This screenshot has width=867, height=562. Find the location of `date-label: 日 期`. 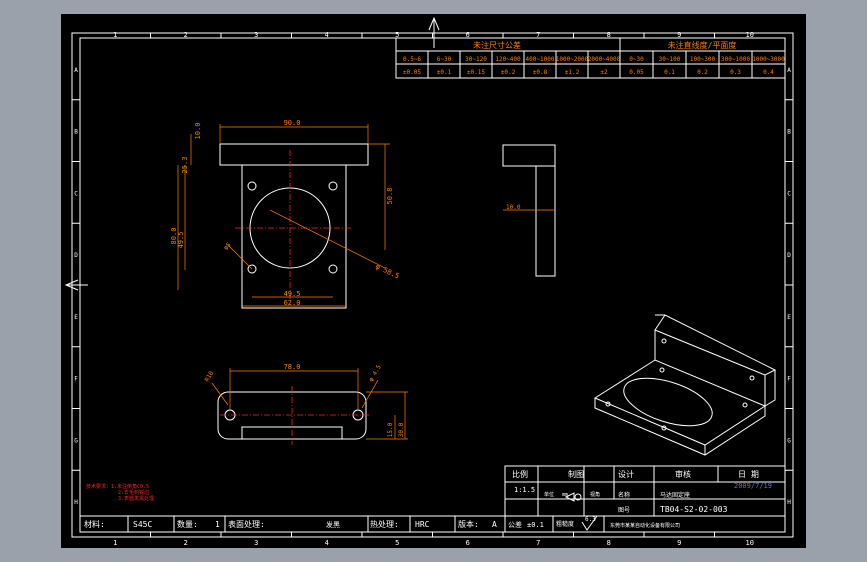

date-label: 日 期 is located at coordinates (748, 474).